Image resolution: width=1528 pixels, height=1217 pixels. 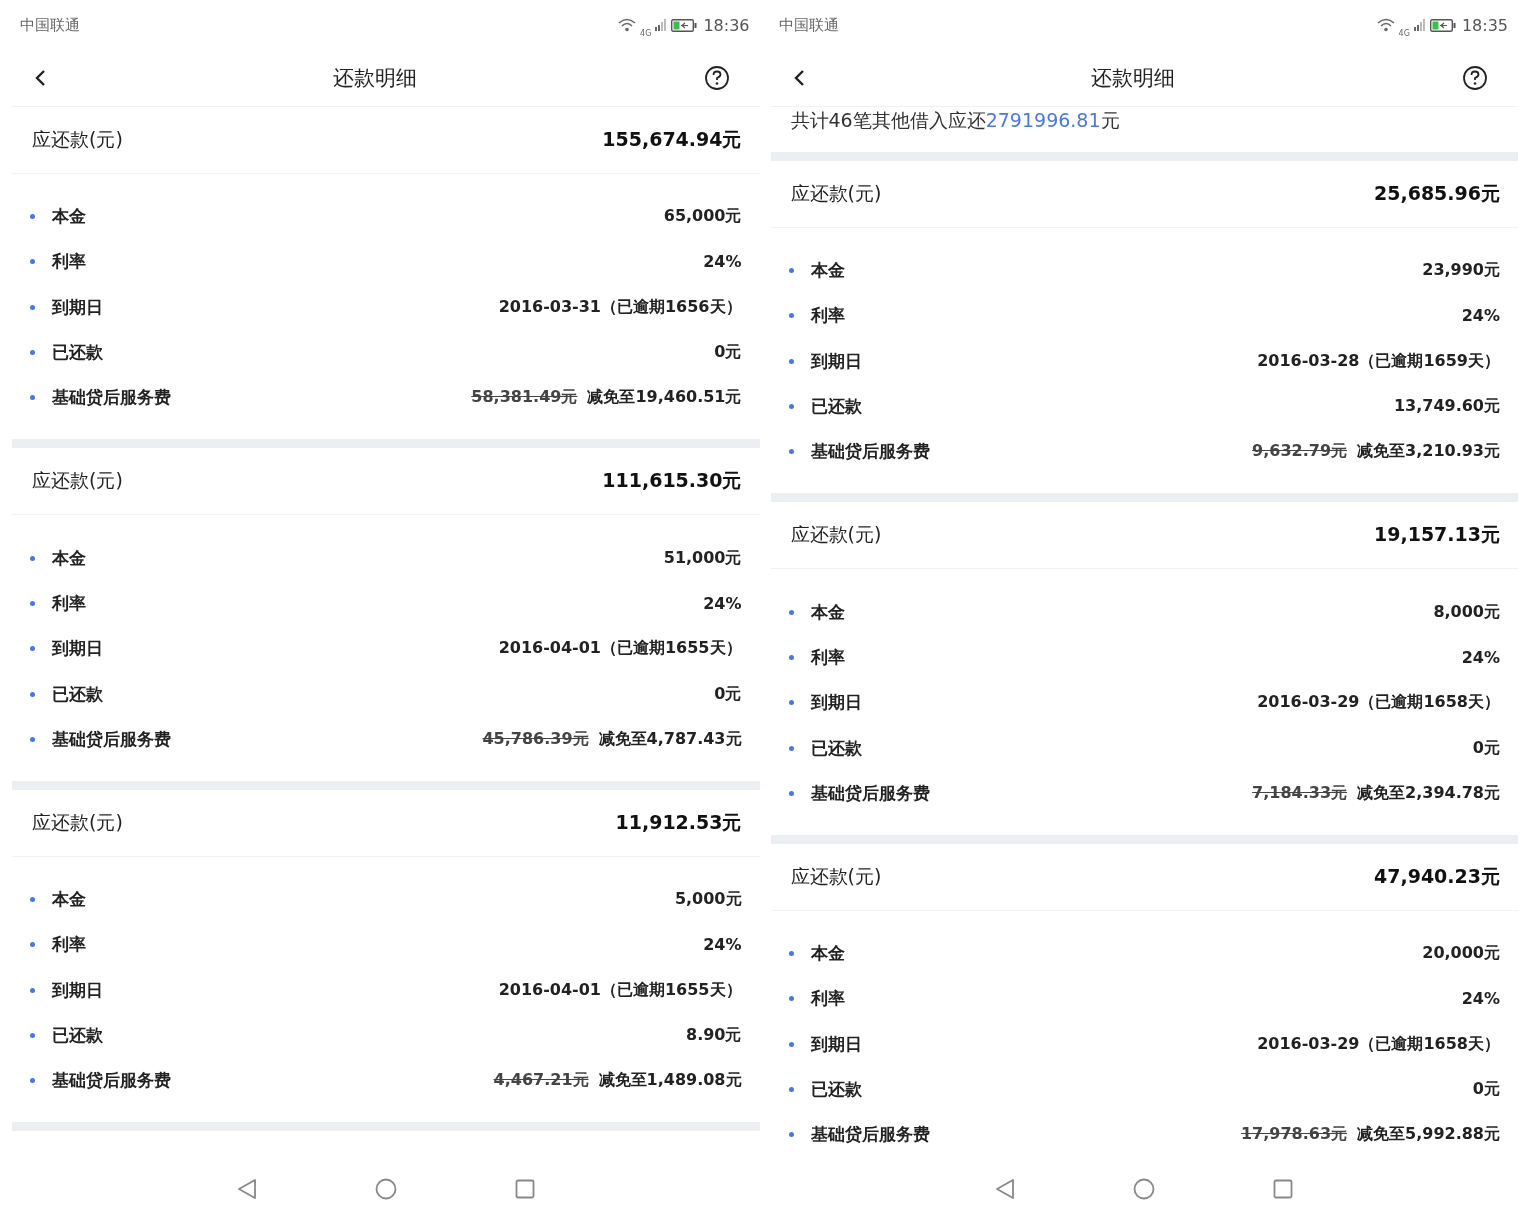 I want to click on battery-icon, so click(x=1442, y=25).